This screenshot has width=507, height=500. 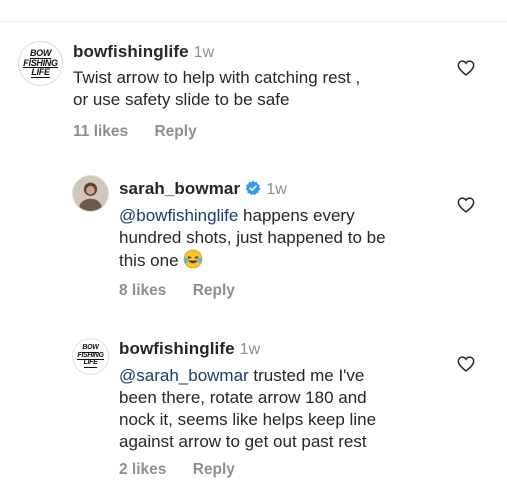 What do you see at coordinates (146, 132) in the screenshot?
I see `comment-meta: 11 likes Reply` at bounding box center [146, 132].